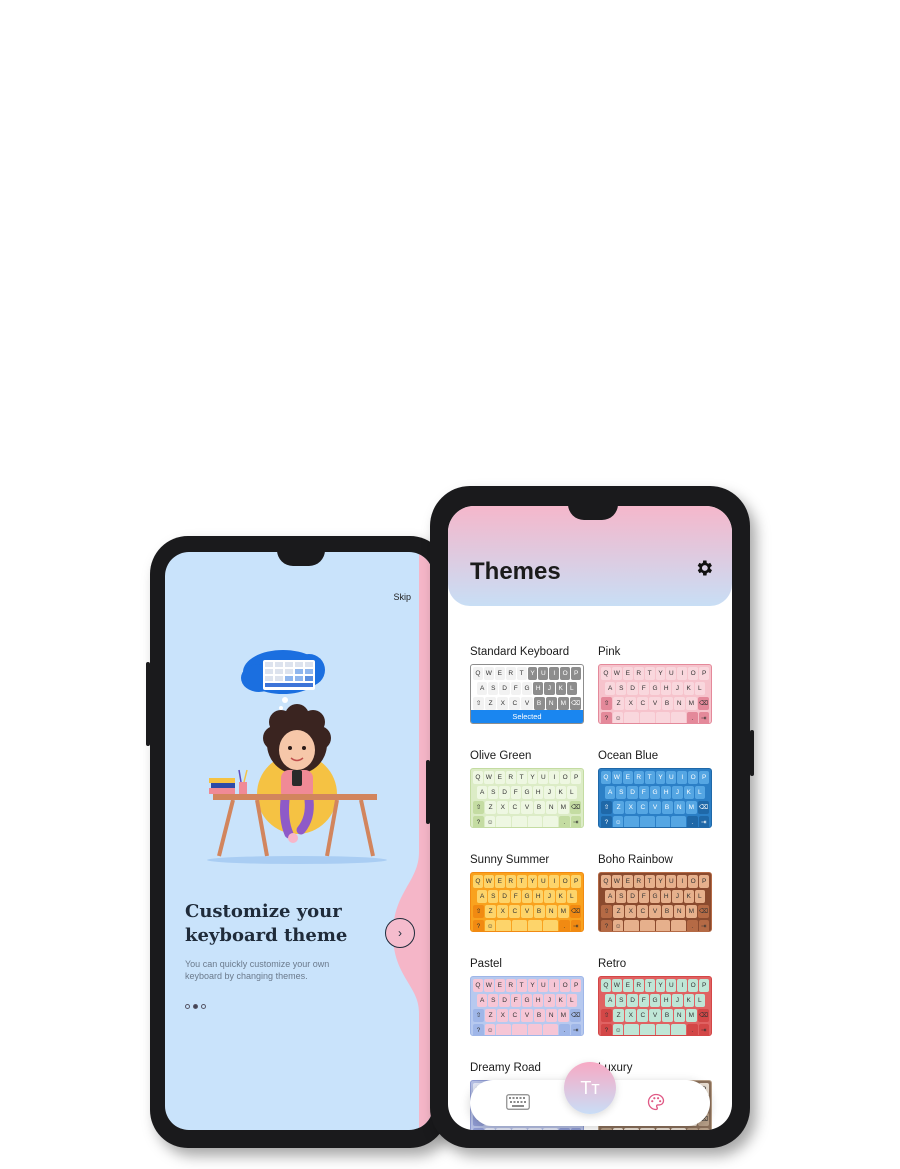 The image size is (900, 1169). I want to click on keyboard-row: QWERTYUIOP, so click(527, 985).